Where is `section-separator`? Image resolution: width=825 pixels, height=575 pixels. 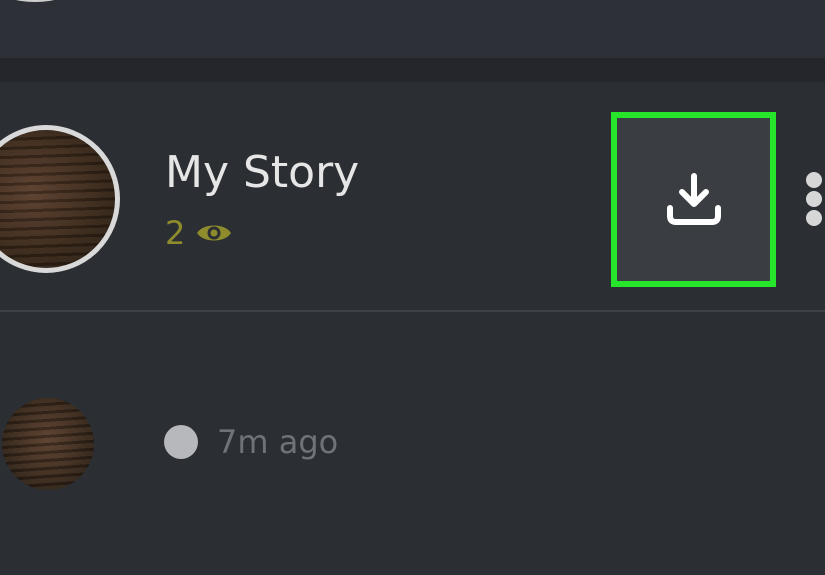 section-separator is located at coordinates (412, 70).